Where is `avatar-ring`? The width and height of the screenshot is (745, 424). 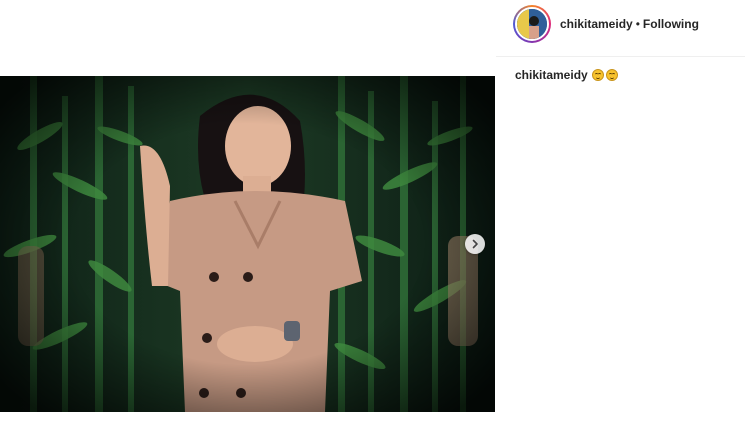
avatar-ring is located at coordinates (532, 24).